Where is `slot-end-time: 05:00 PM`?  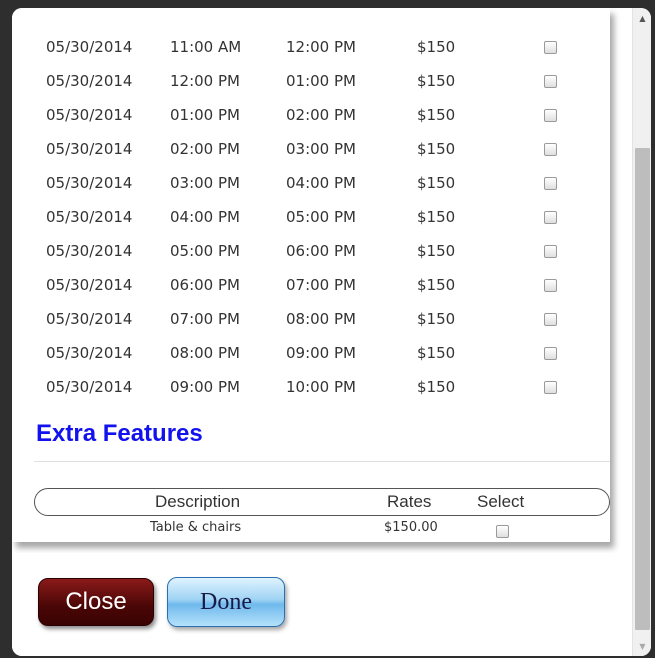 slot-end-time: 05:00 PM is located at coordinates (321, 217).